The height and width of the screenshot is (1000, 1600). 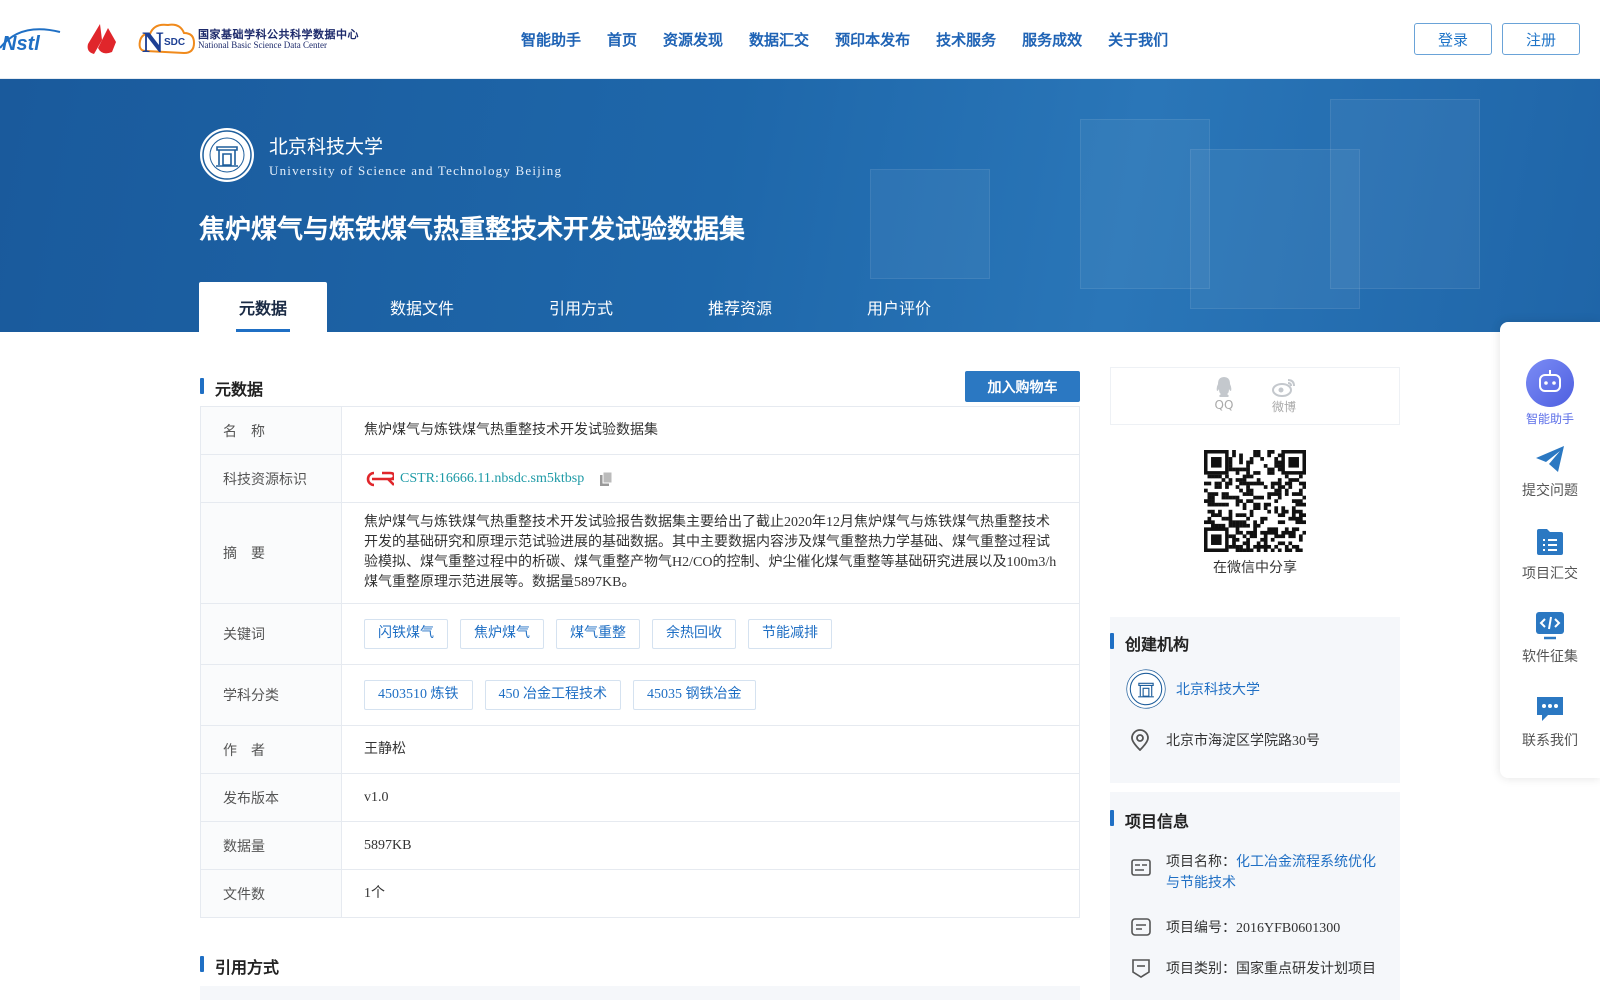 What do you see at coordinates (779, 39) in the screenshot?
I see `nav-data-submission: 数据汇交` at bounding box center [779, 39].